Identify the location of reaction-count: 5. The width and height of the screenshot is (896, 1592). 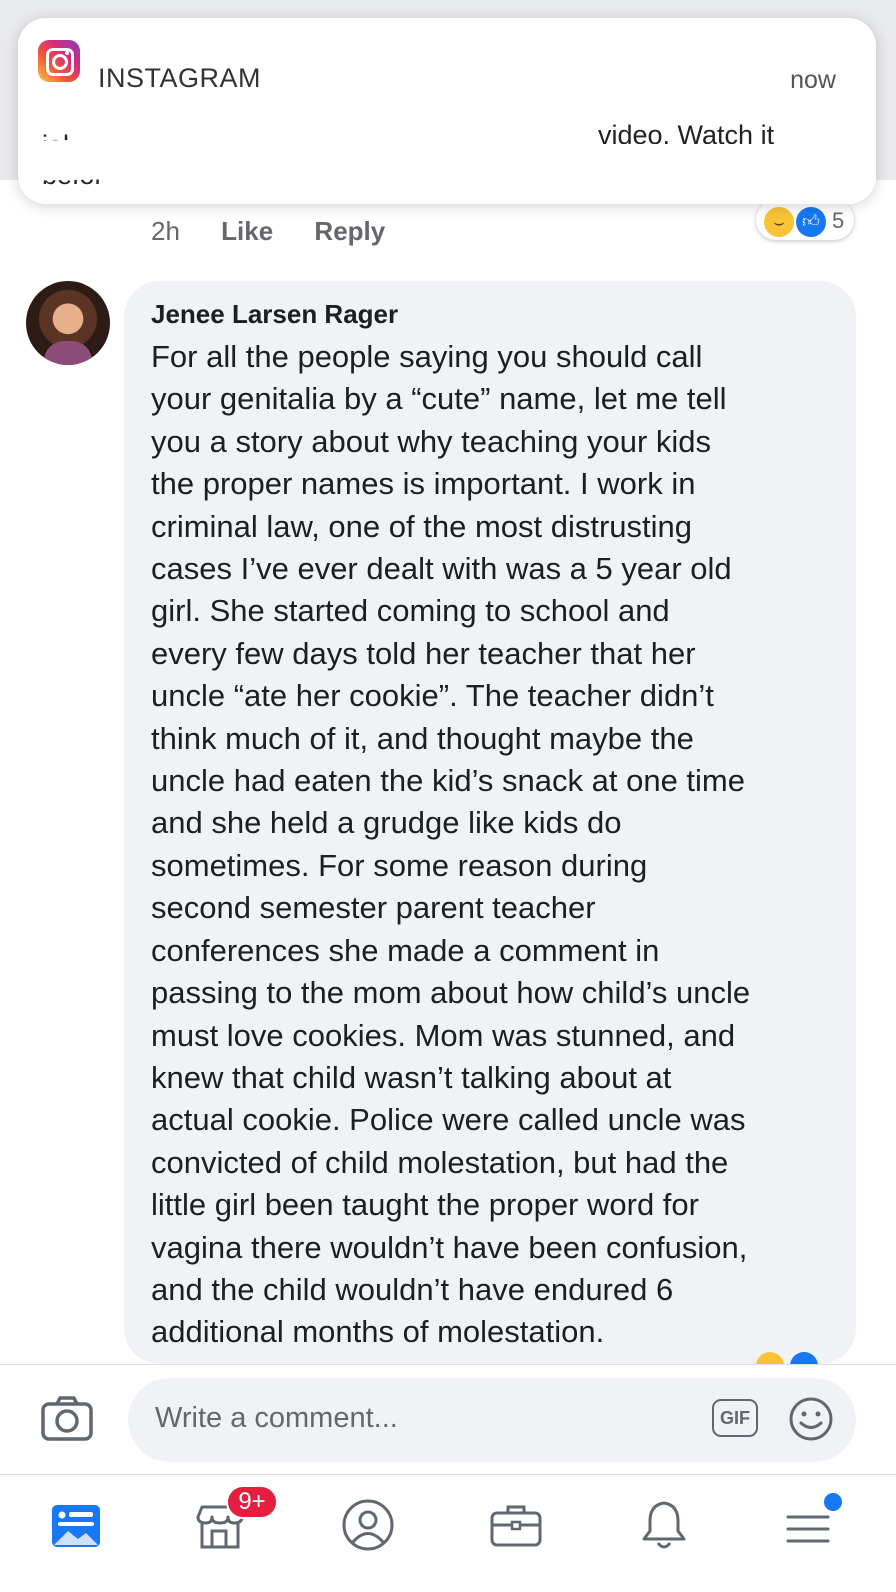
(838, 220).